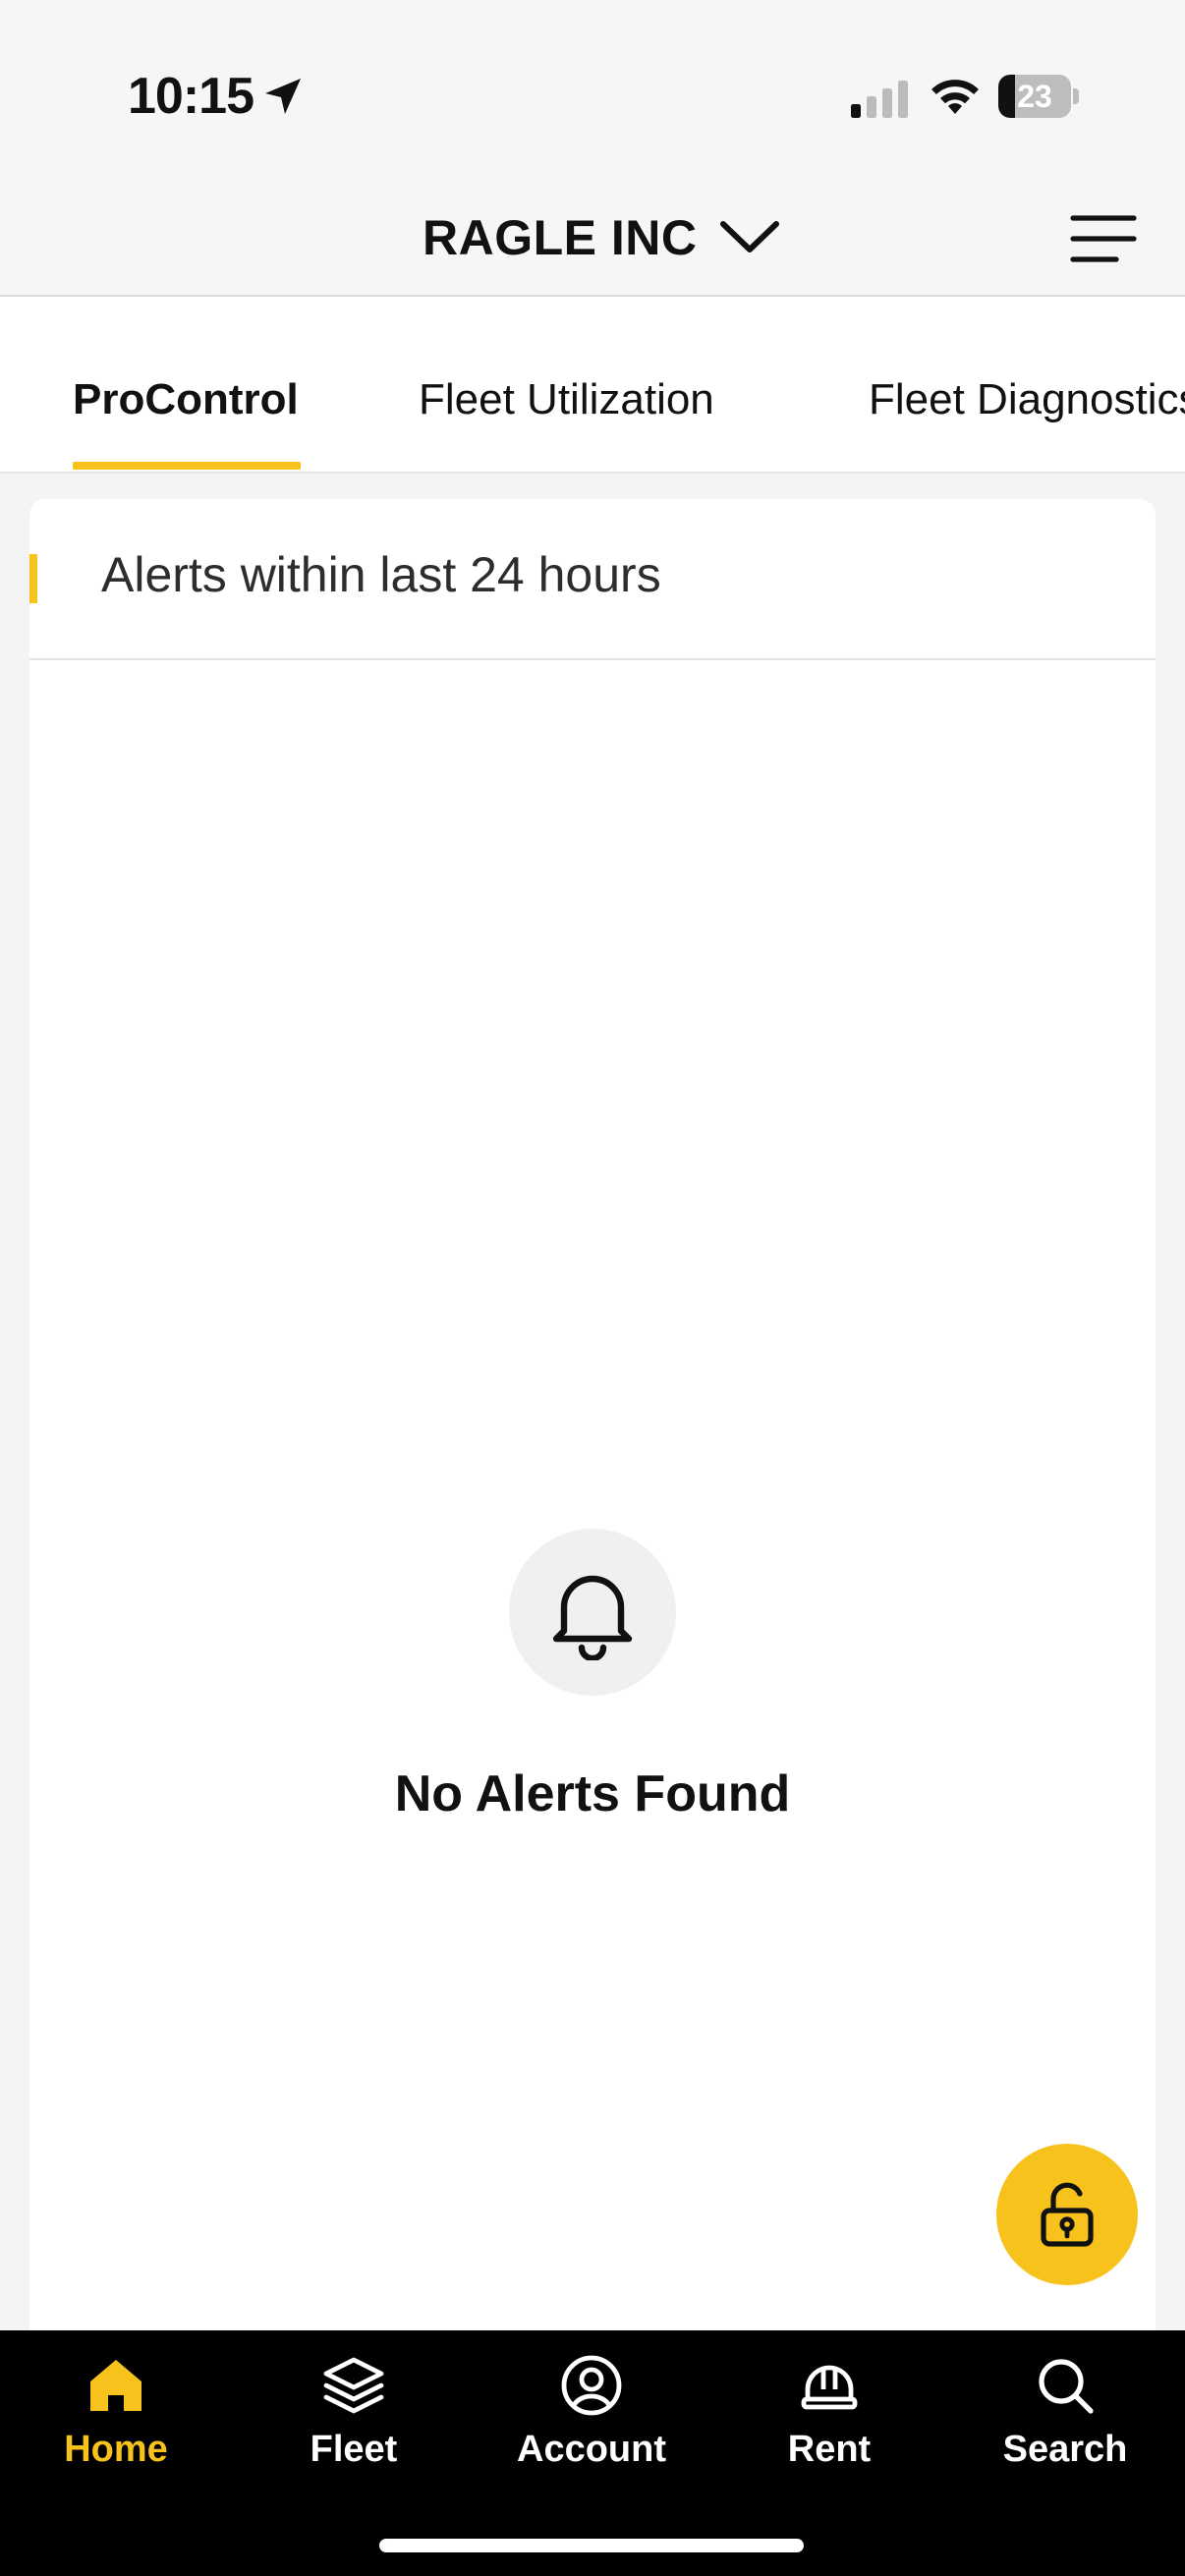 The height and width of the screenshot is (2576, 1185). What do you see at coordinates (592, 2427) in the screenshot?
I see `nav-account: Account` at bounding box center [592, 2427].